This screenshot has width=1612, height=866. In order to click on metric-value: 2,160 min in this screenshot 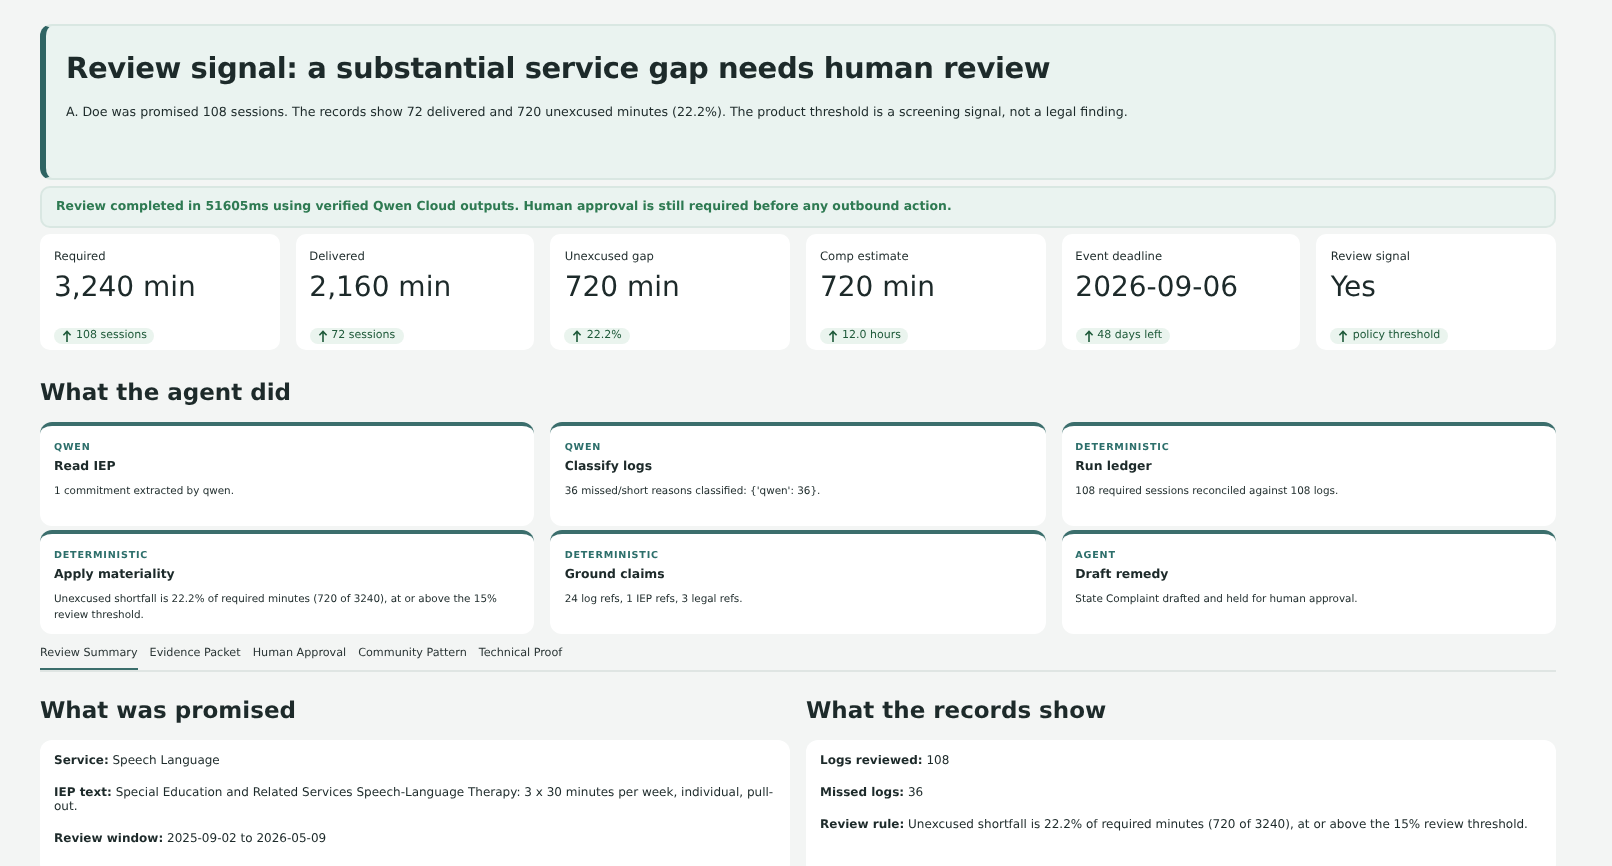, I will do `click(381, 288)`.